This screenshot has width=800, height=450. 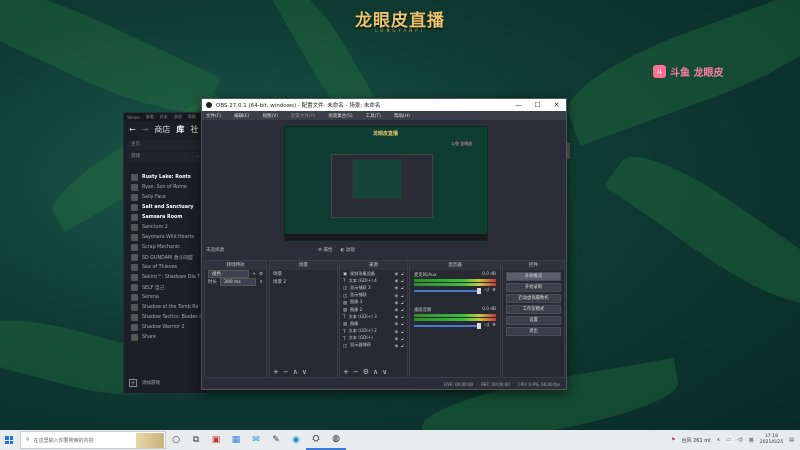 What do you see at coordinates (216, 440) in the screenshot?
I see `photos-icon: ▣` at bounding box center [216, 440].